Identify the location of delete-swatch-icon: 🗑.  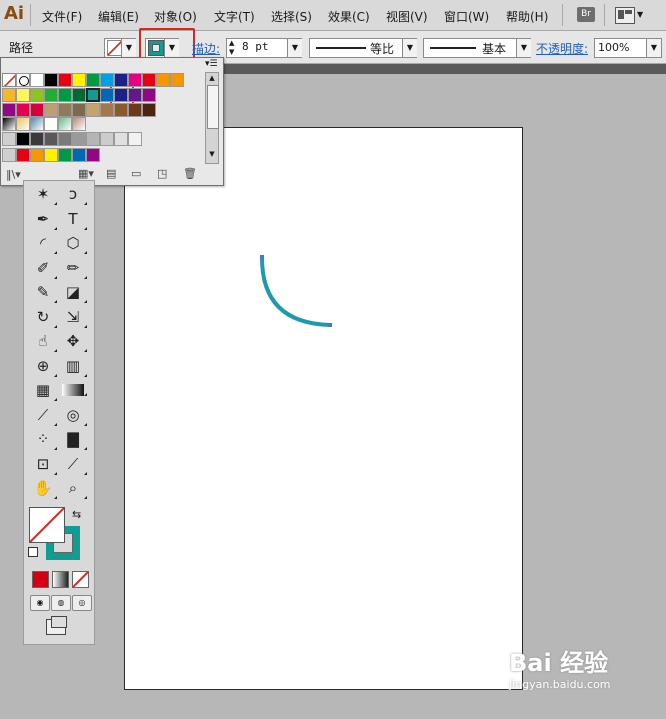
(190, 173).